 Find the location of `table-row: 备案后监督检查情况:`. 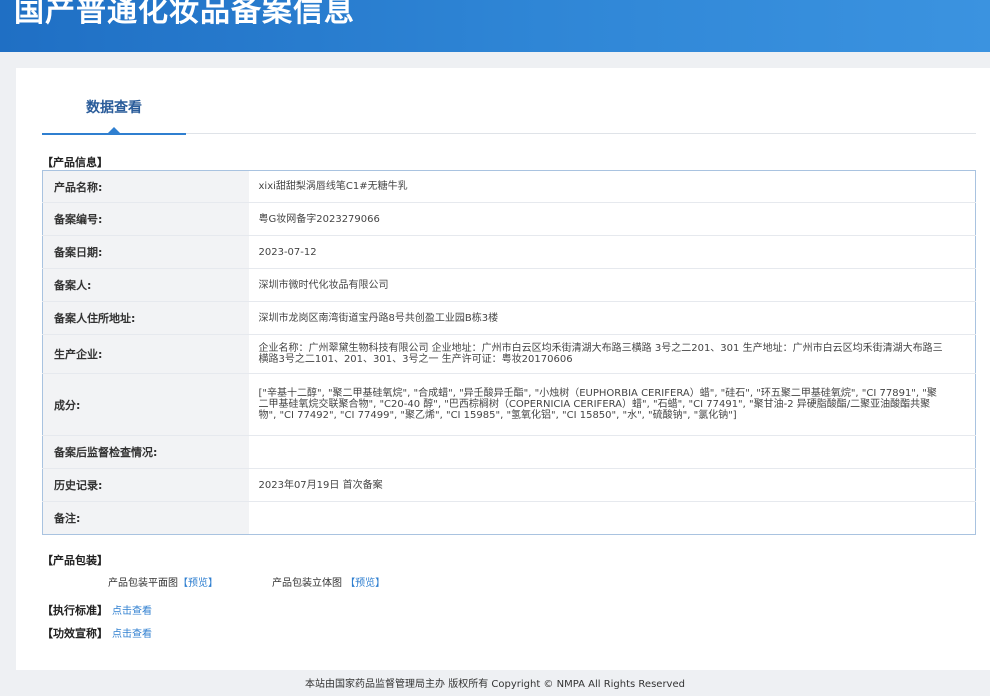

table-row: 备案后监督检查情况: is located at coordinates (509, 452).